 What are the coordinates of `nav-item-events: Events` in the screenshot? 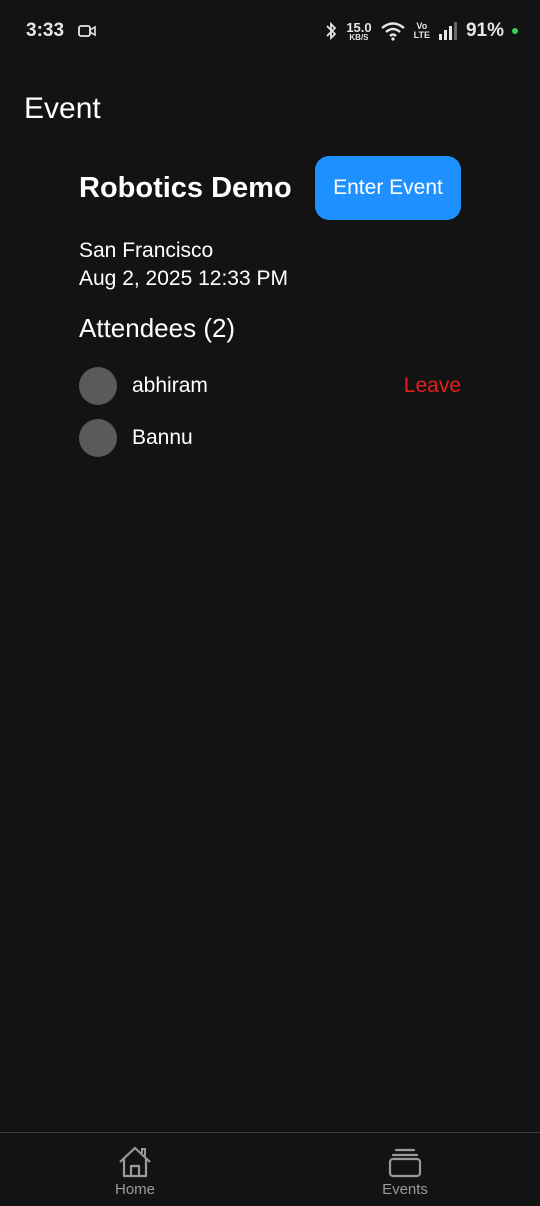 It's located at (405, 1169).